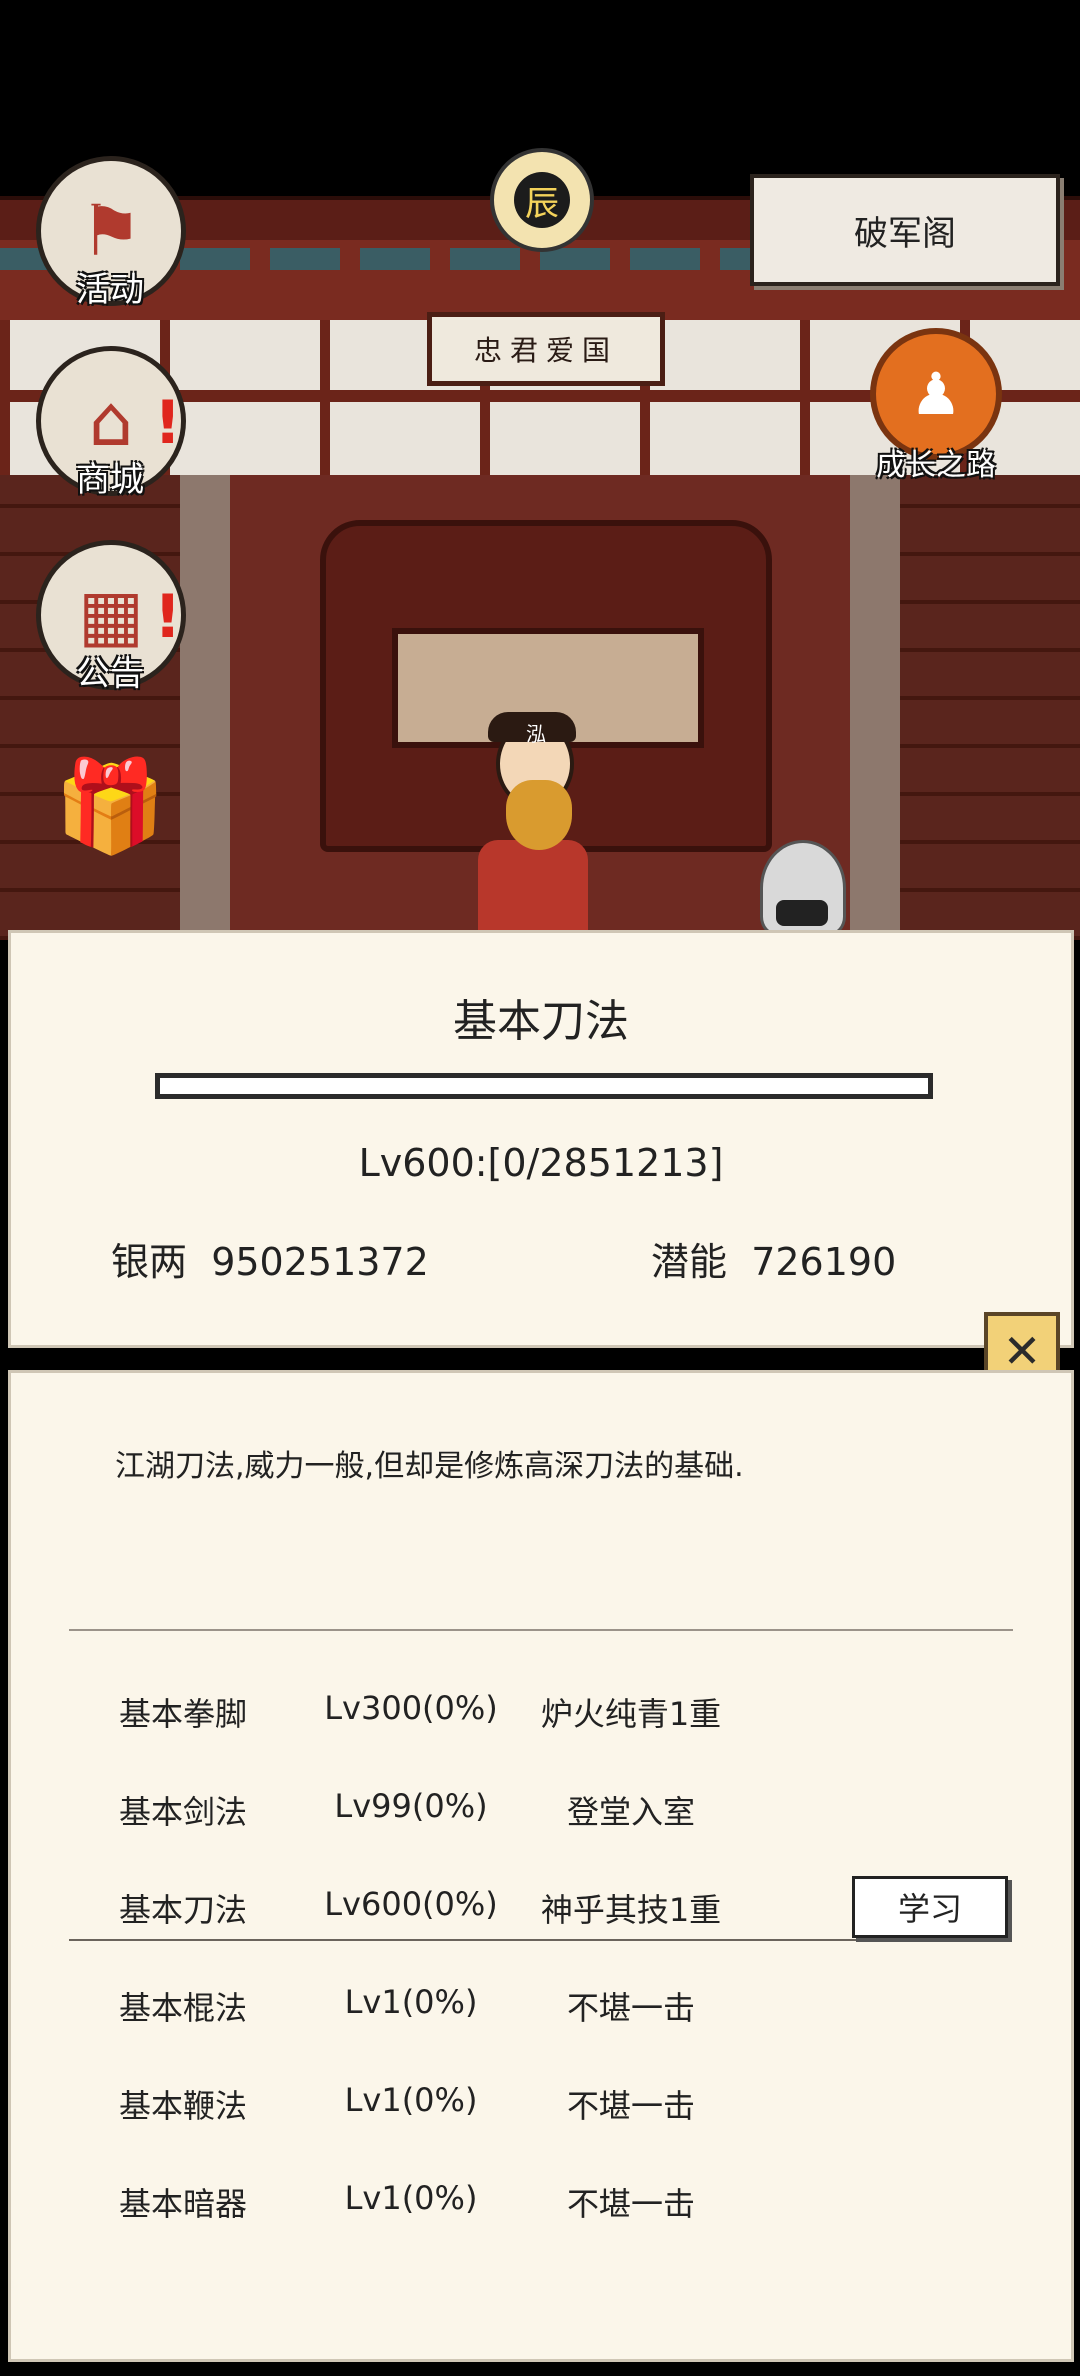 This screenshot has width=1080, height=2376. I want to click on right-wall, so click(990, 707).